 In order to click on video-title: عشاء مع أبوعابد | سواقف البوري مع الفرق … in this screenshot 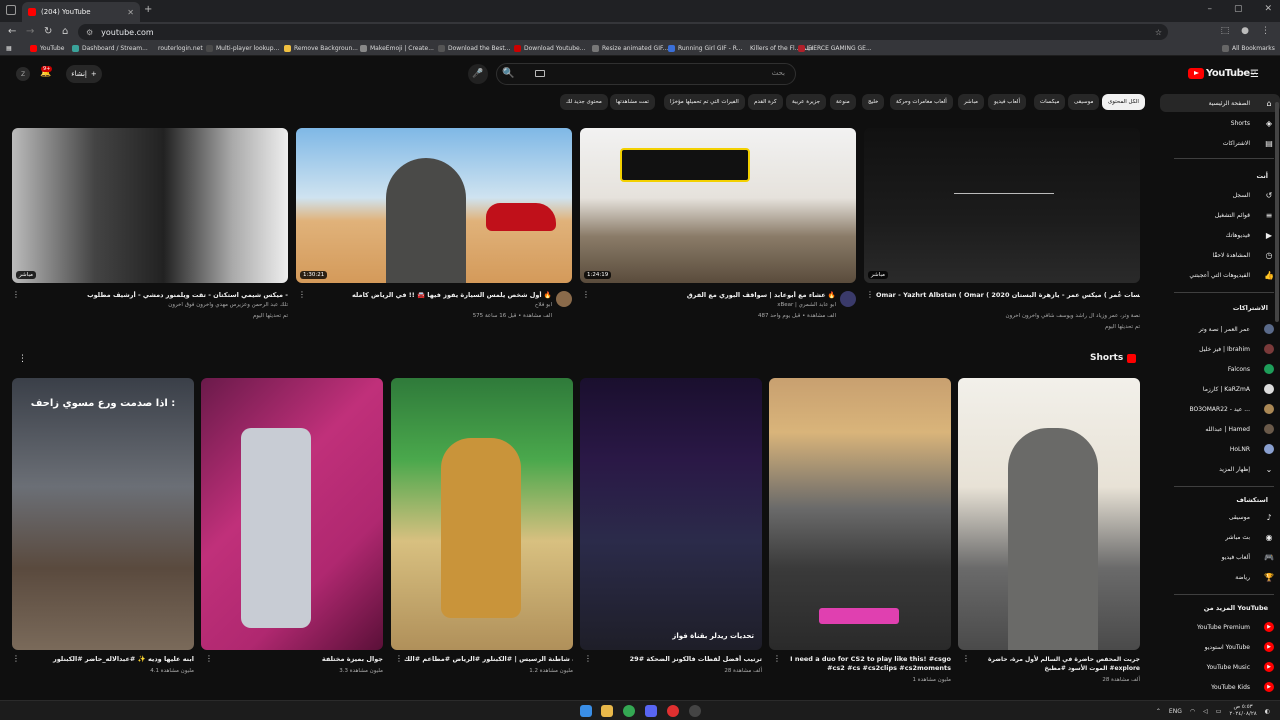, I will do `click(714, 295)`.